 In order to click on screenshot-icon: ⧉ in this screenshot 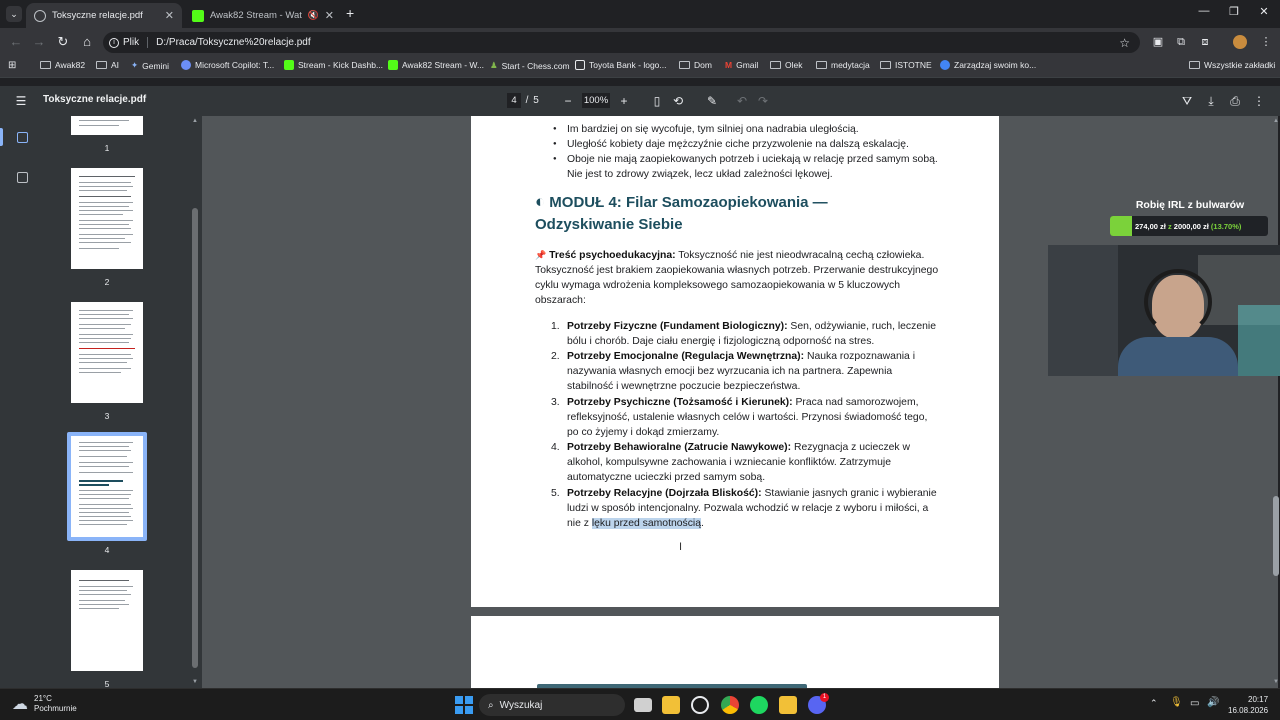, I will do `click(1181, 42)`.